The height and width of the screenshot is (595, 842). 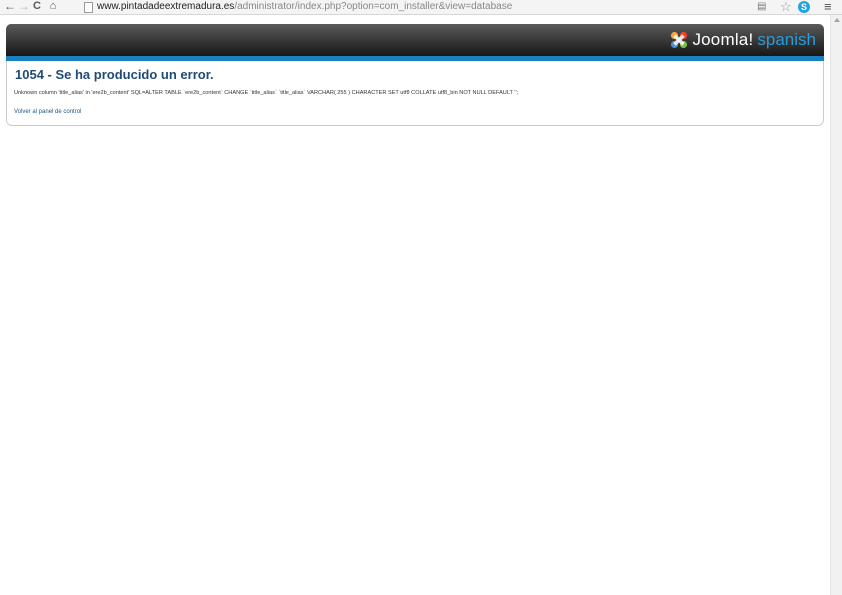 I want to click on translate-icon: ▤, so click(x=761, y=6).